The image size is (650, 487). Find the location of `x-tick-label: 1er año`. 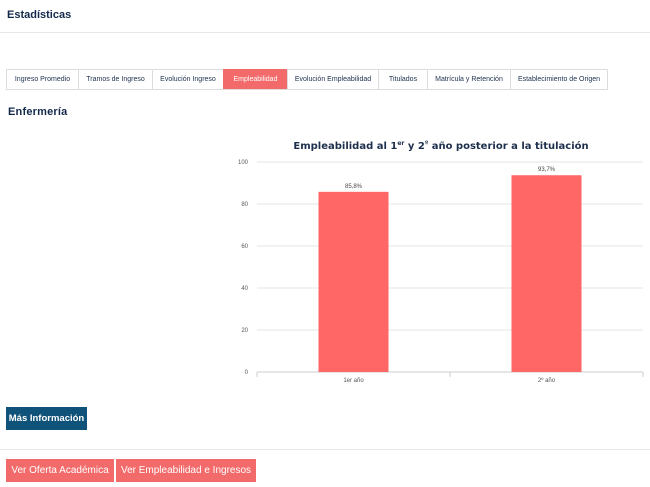

x-tick-label: 1er año is located at coordinates (353, 381).